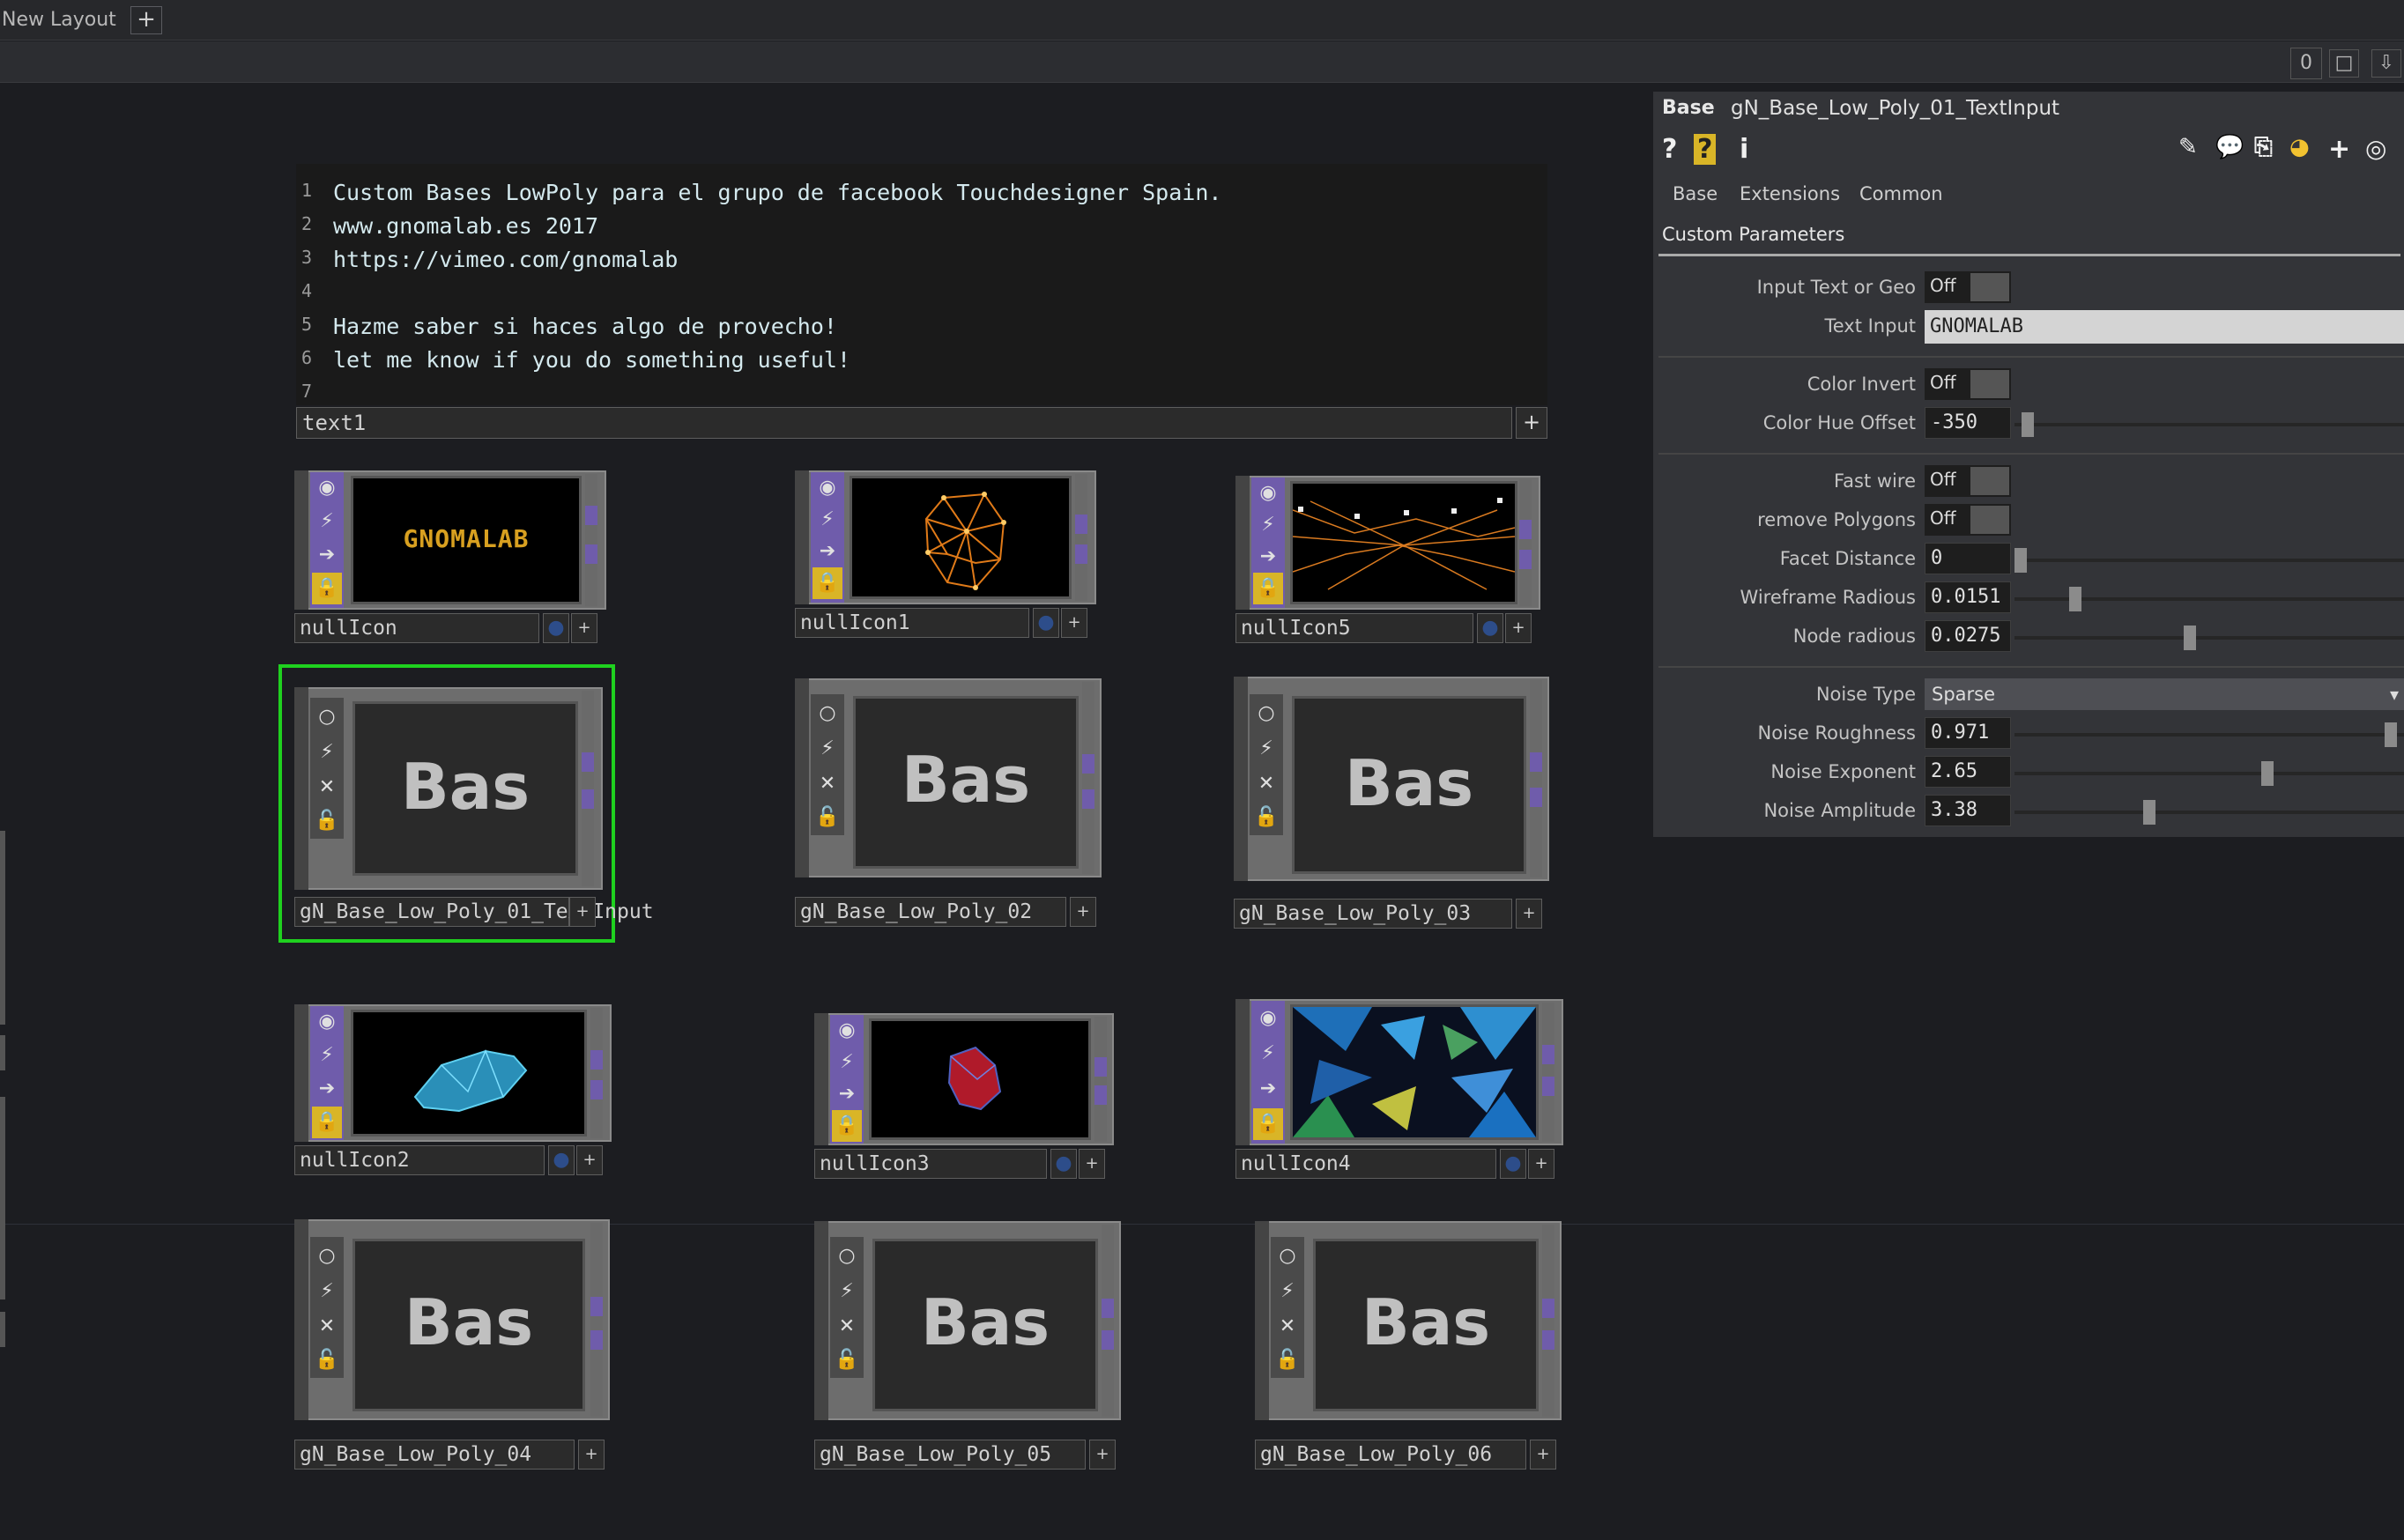 The image size is (2404, 1540). What do you see at coordinates (2375, 148) in the screenshot?
I see `target-icon: ◎` at bounding box center [2375, 148].